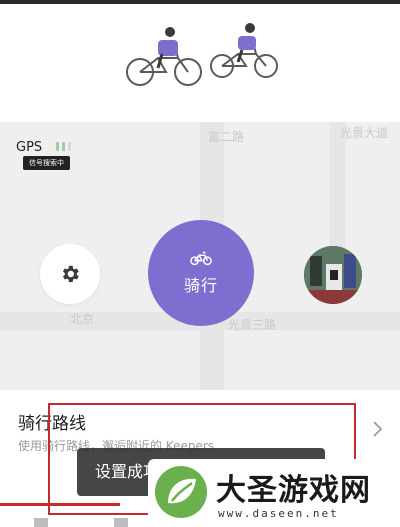 Image resolution: width=400 pixels, height=527 pixels. Describe the element at coordinates (338, 192) in the screenshot. I see `map-road` at that location.